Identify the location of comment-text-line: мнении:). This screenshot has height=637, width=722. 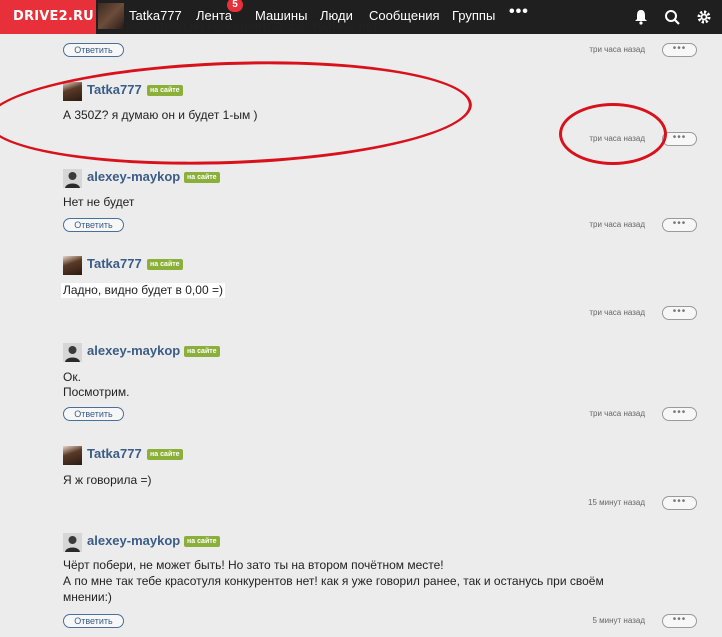
(87, 597).